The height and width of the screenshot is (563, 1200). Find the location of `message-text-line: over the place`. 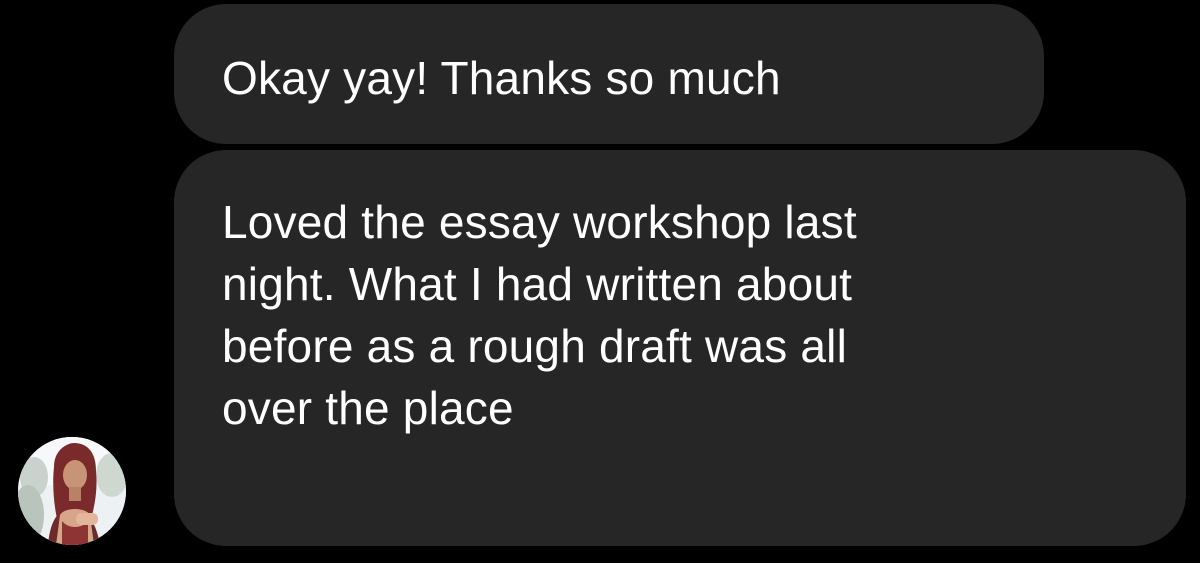

message-text-line: over the place is located at coordinates (368, 408).